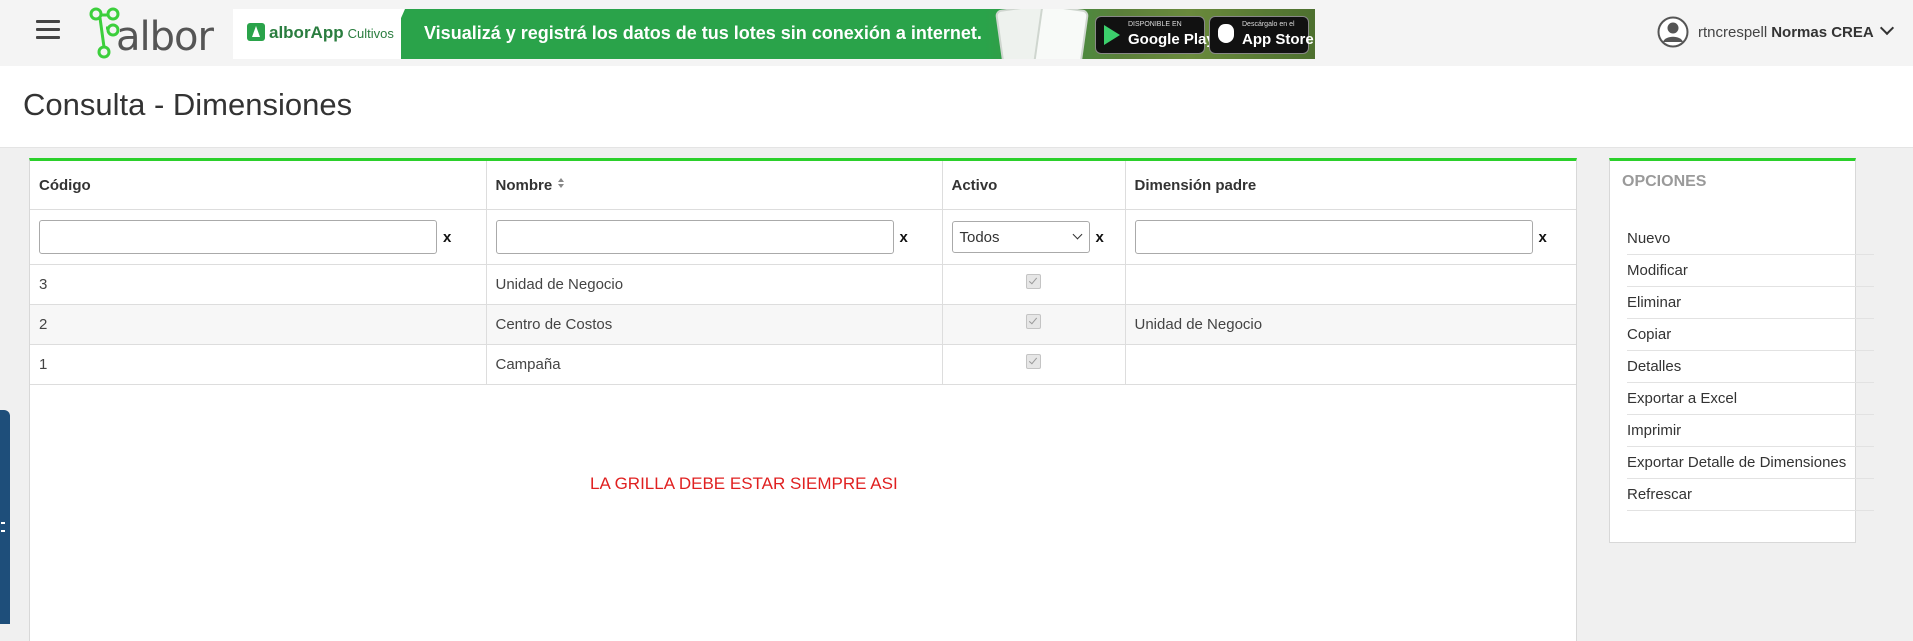 The width and height of the screenshot is (1913, 641). Describe the element at coordinates (1543, 237) in the screenshot. I see `clear-filter-dimension-padre-button: x` at that location.